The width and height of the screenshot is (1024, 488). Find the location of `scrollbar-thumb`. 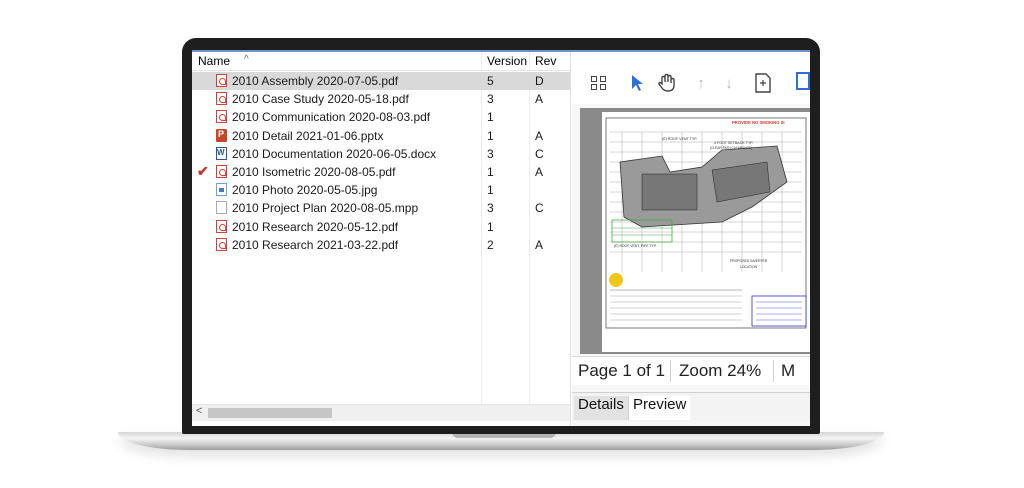

scrollbar-thumb is located at coordinates (270, 413).